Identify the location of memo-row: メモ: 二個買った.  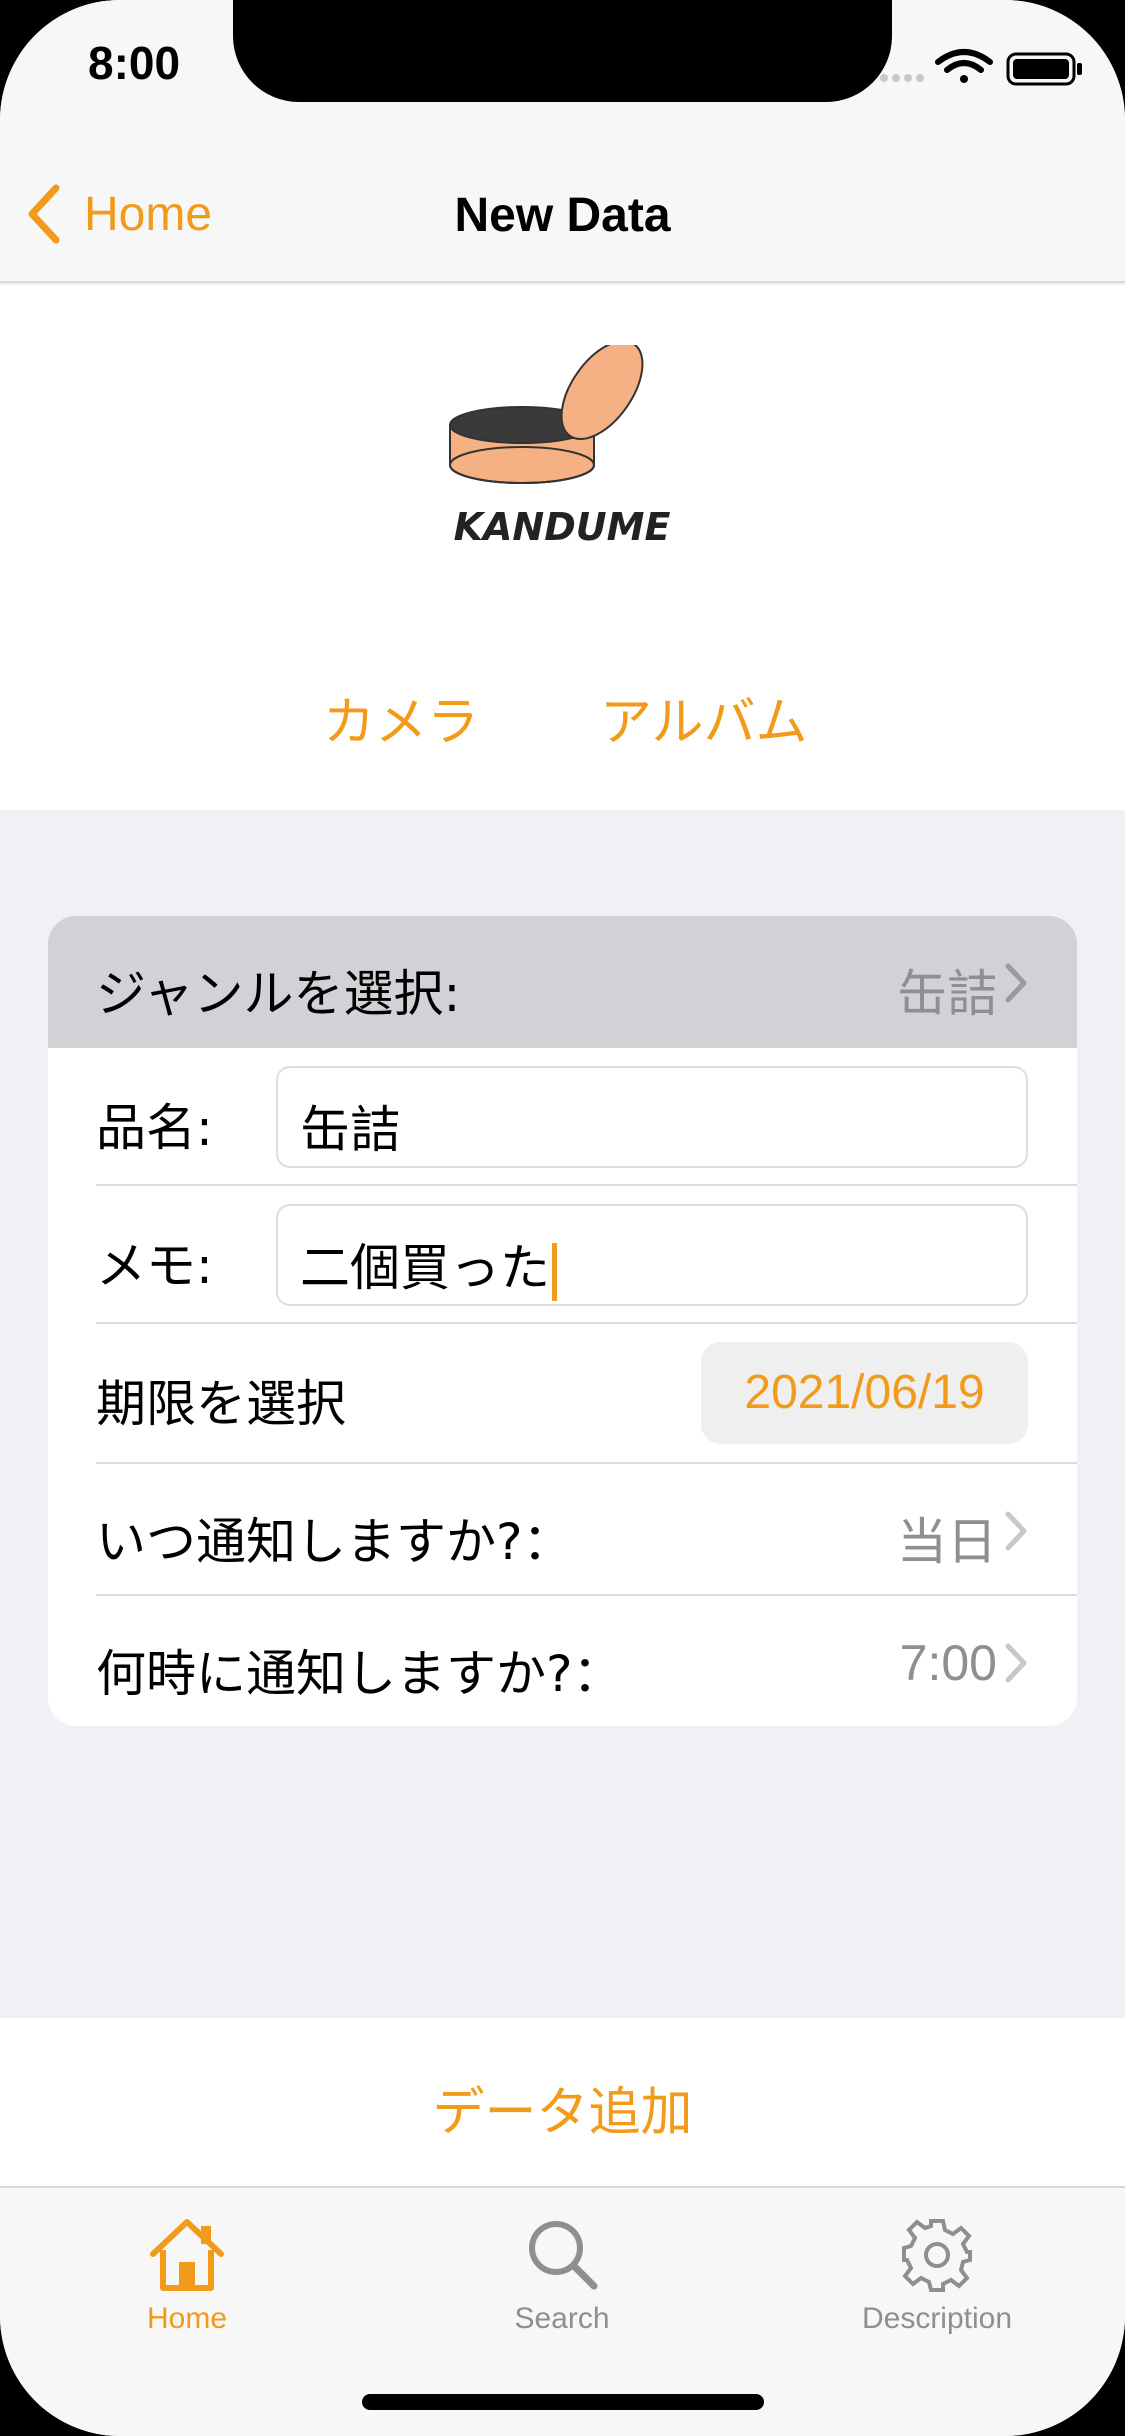
(562, 1255).